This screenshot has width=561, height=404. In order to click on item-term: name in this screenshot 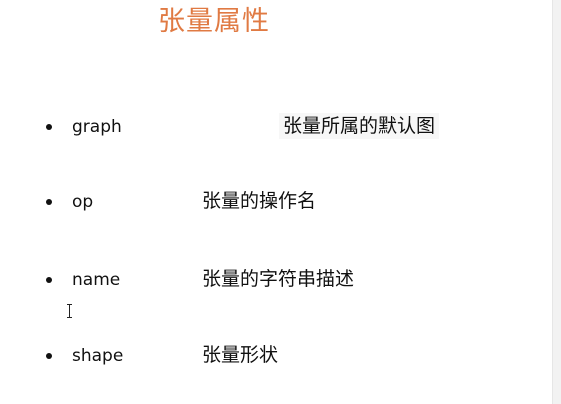, I will do `click(96, 280)`.